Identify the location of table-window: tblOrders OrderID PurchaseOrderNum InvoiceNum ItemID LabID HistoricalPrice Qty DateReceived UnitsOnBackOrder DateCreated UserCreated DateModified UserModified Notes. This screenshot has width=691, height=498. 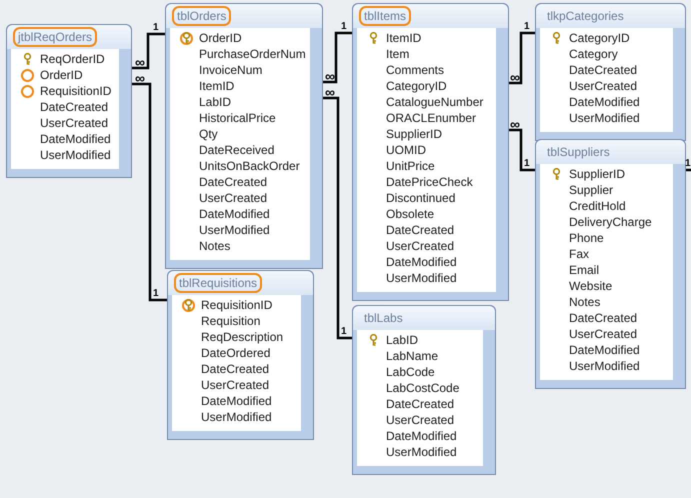
(244, 136).